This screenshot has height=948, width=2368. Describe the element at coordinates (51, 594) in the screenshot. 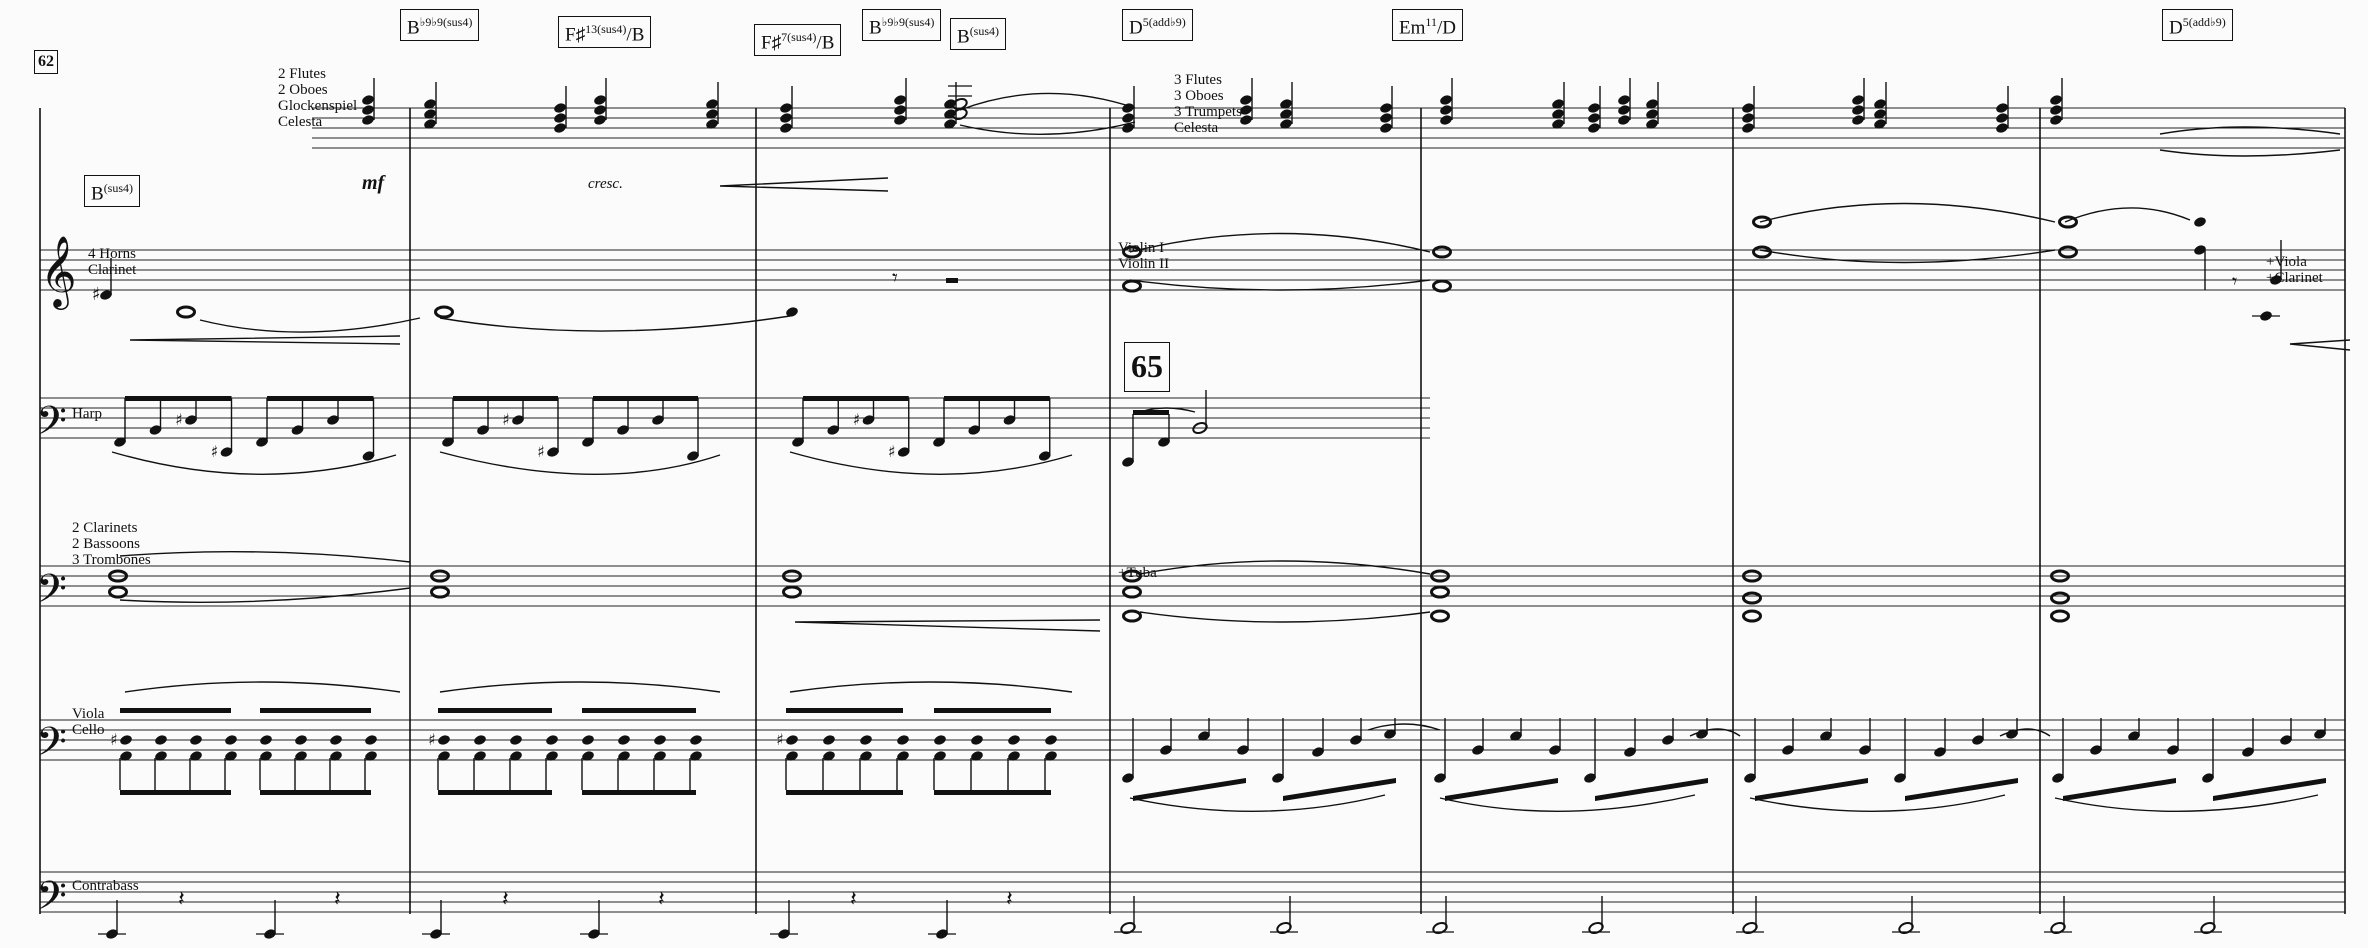

I see `bass-clef-low-winds: 𝄢` at that location.